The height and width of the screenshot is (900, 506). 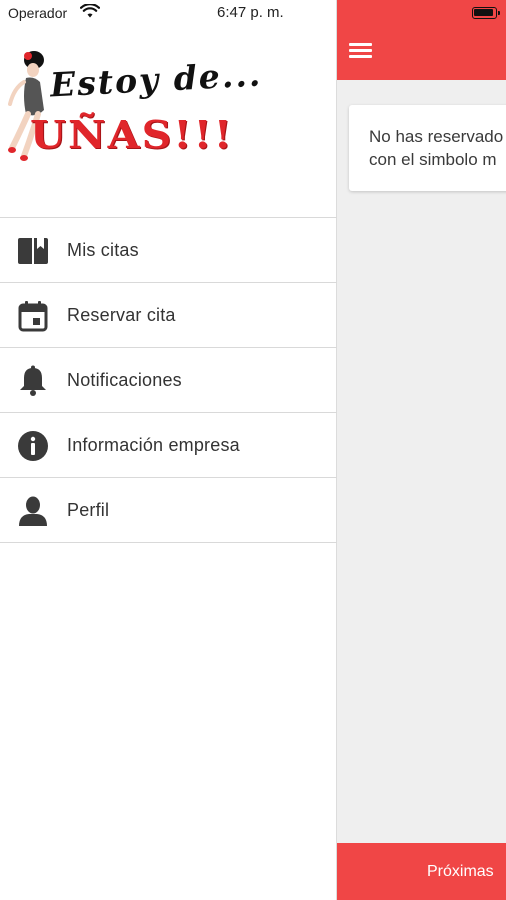 I want to click on empty-state-card: No has reservado con el simbolo m, so click(x=427, y=148).